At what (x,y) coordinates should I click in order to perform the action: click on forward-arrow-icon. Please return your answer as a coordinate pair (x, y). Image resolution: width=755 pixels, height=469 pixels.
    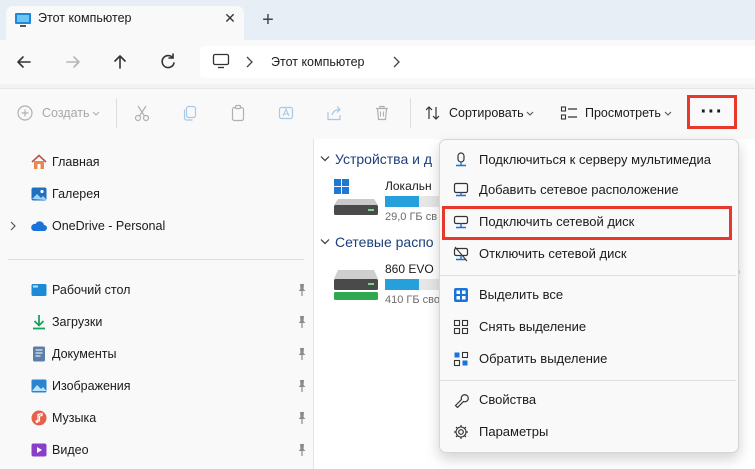
    Looking at the image, I should click on (73, 62).